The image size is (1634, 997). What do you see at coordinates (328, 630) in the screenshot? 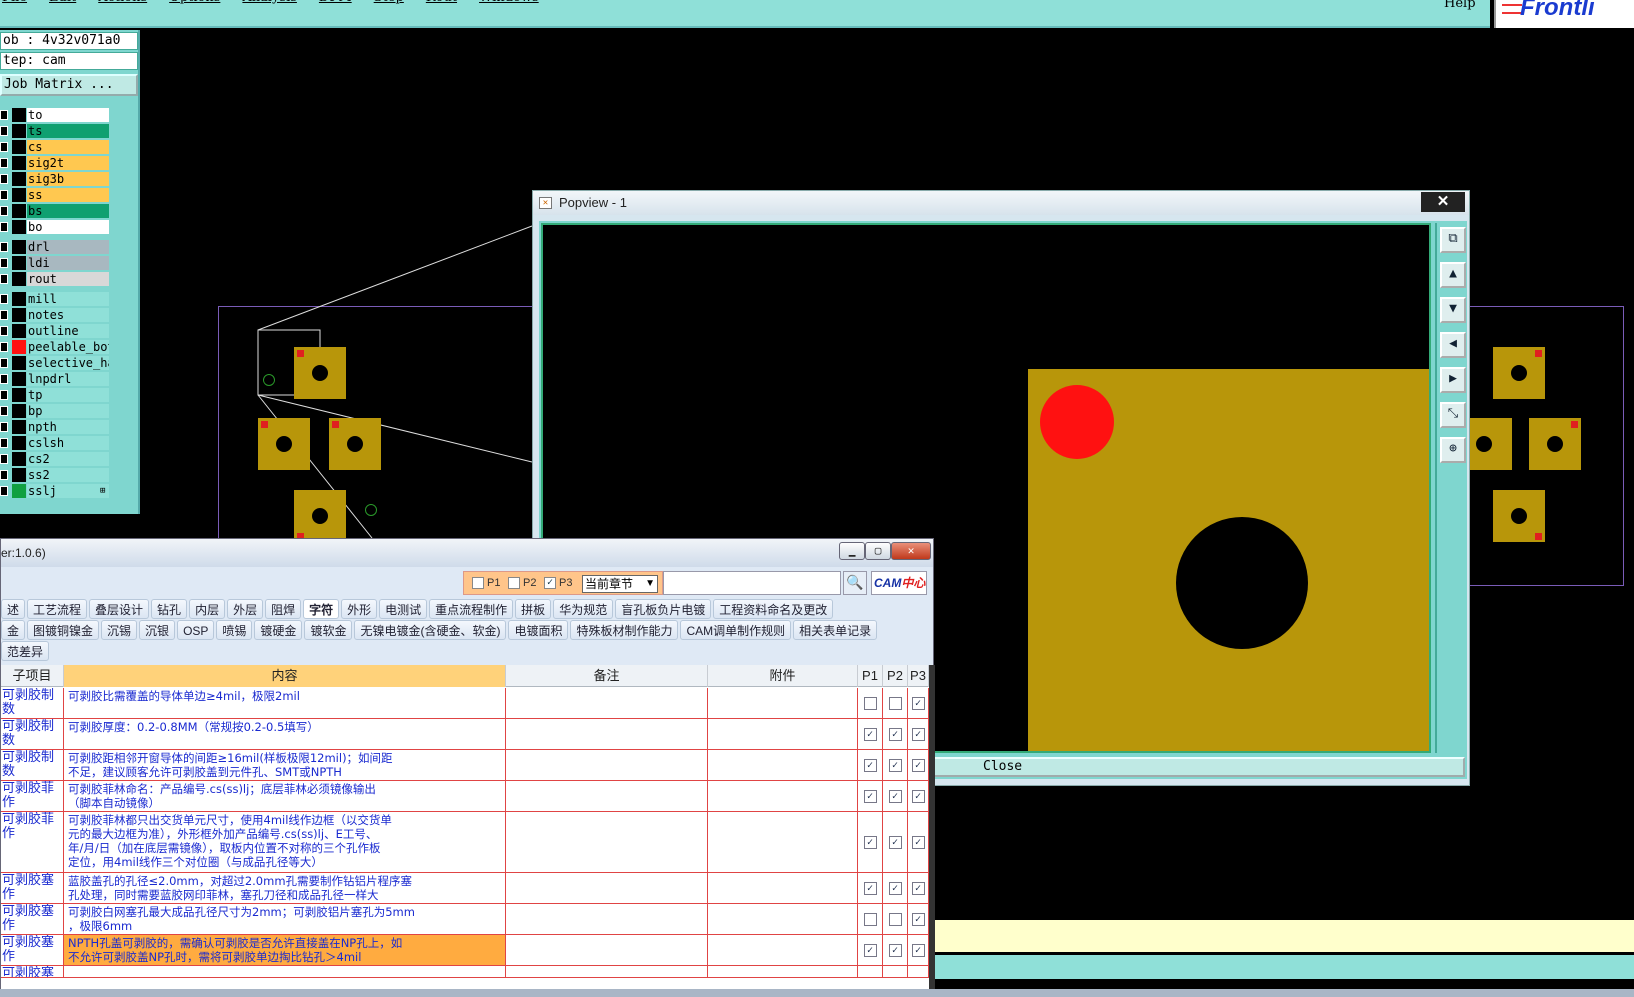
I see `tab: 镀软金` at bounding box center [328, 630].